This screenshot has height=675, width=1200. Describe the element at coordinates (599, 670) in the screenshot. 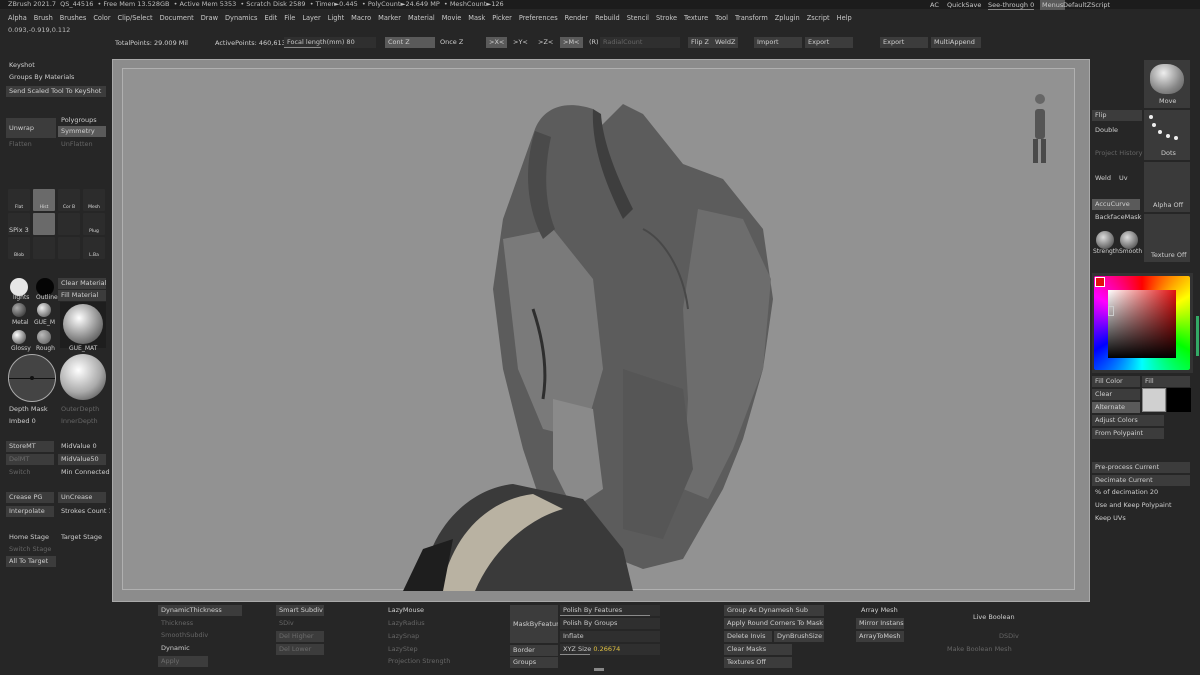

I see `shelf-expand-handle` at that location.